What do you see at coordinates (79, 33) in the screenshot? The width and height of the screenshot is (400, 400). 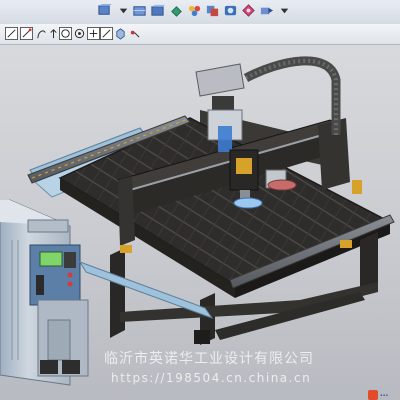 I see `quadrant-snap-icon` at bounding box center [79, 33].